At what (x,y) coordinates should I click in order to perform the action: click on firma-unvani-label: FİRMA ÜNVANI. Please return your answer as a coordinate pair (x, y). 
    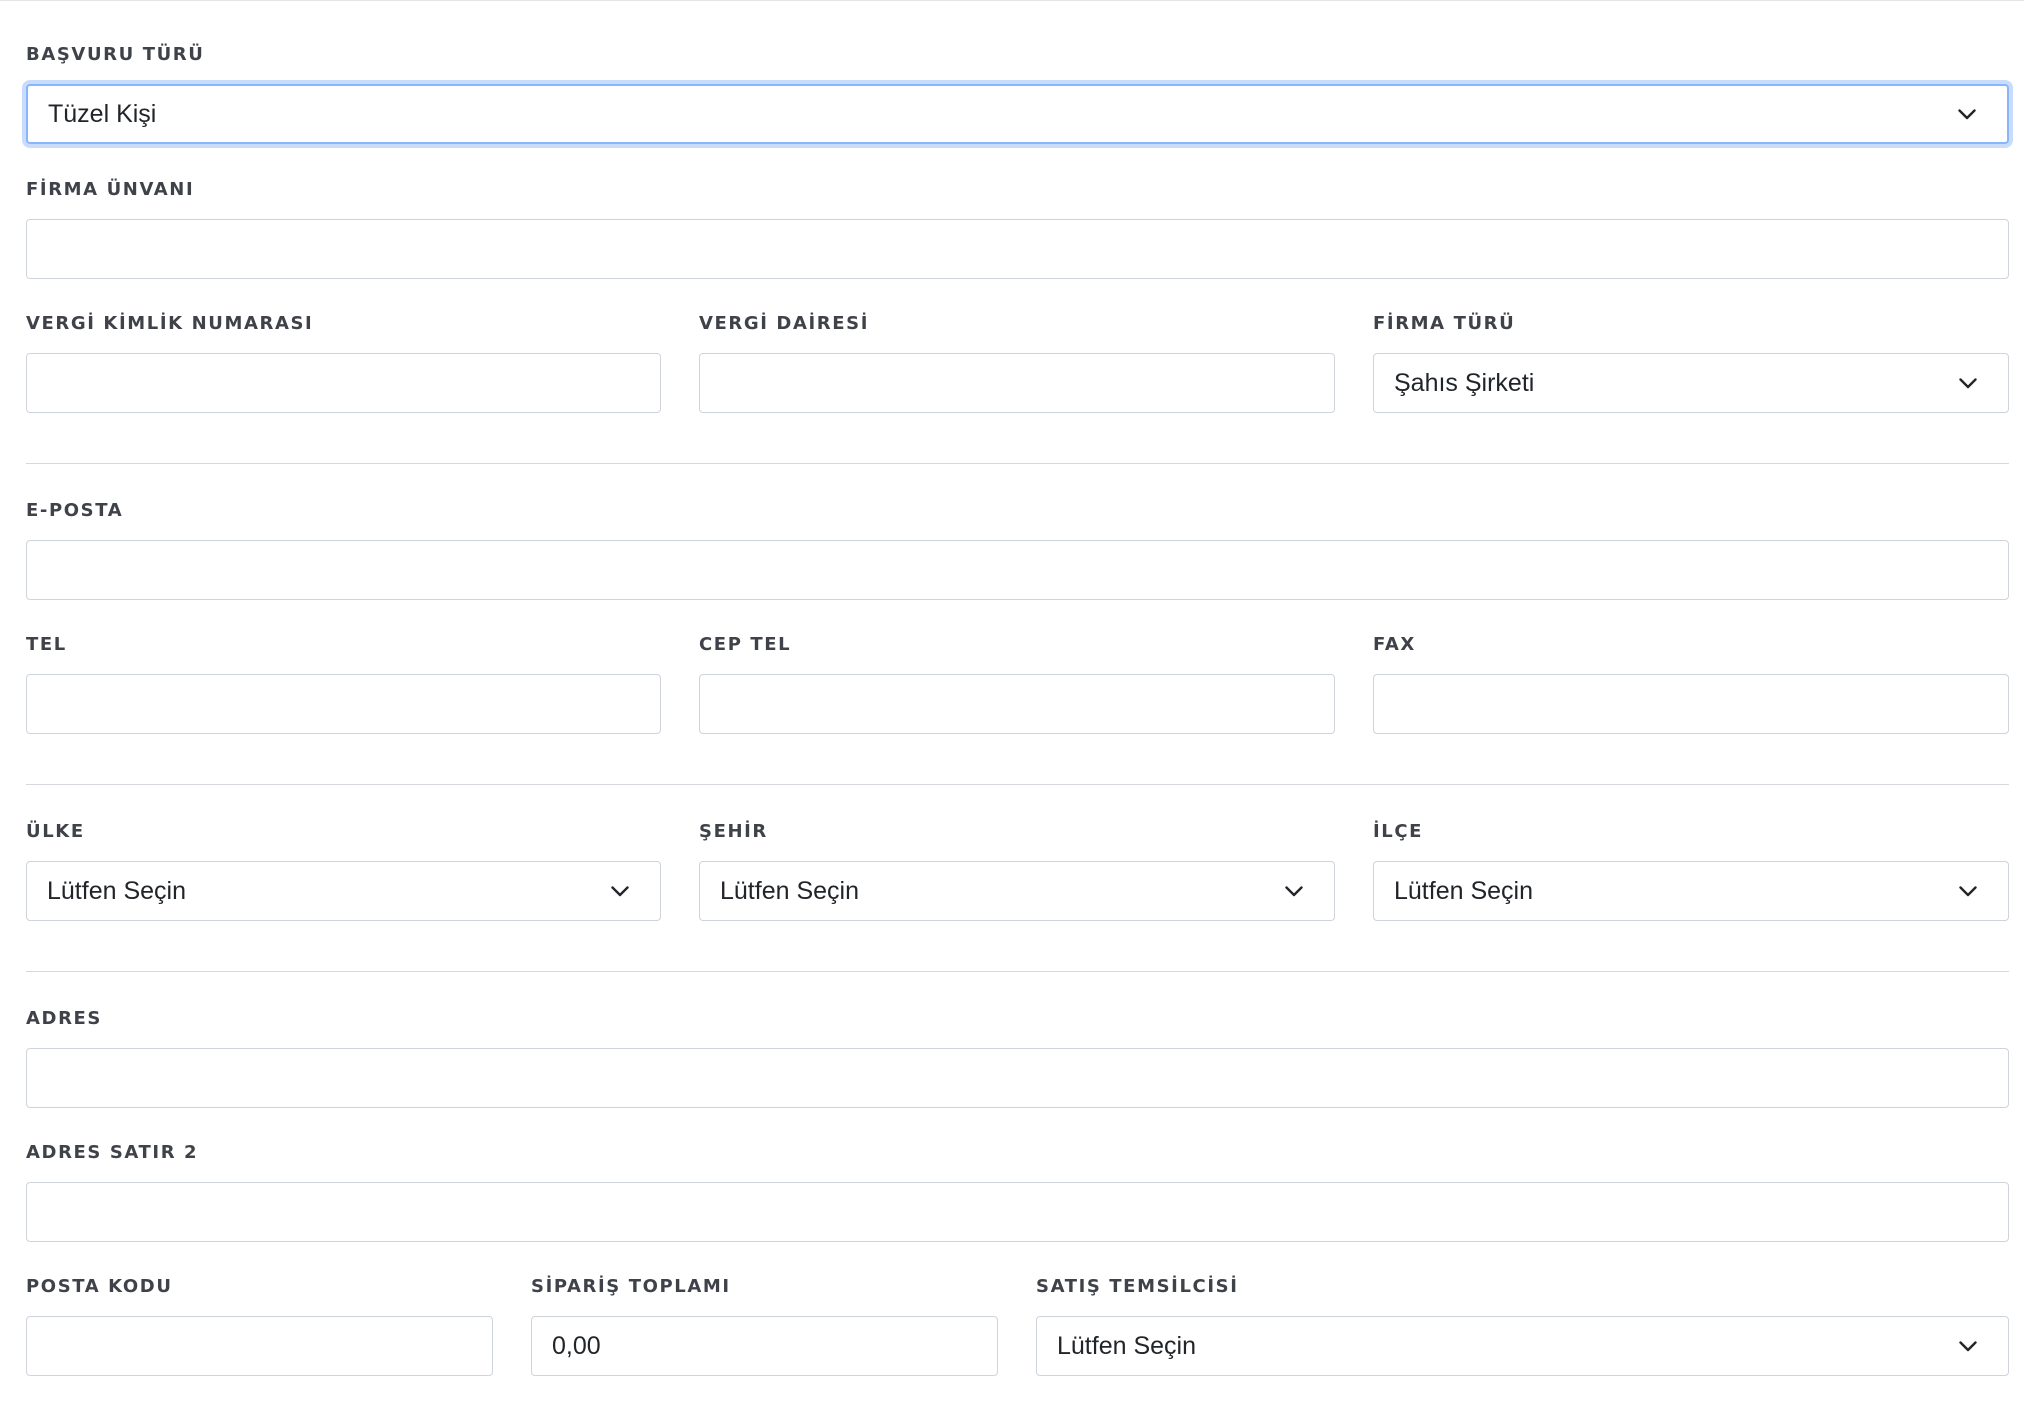
    Looking at the image, I should click on (110, 189).